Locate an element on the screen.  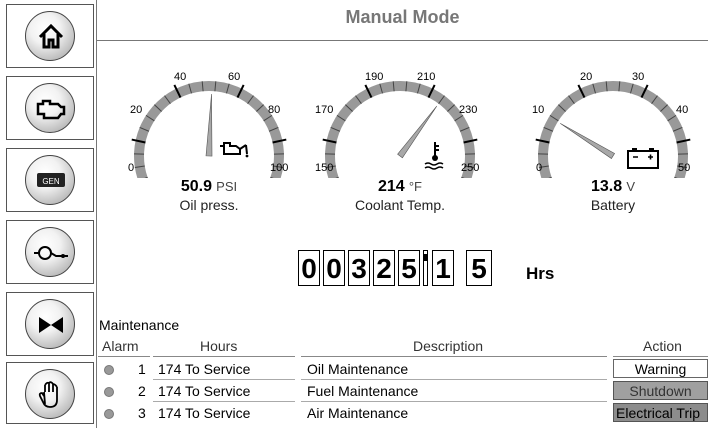
transfer-icon is located at coordinates (50, 252).